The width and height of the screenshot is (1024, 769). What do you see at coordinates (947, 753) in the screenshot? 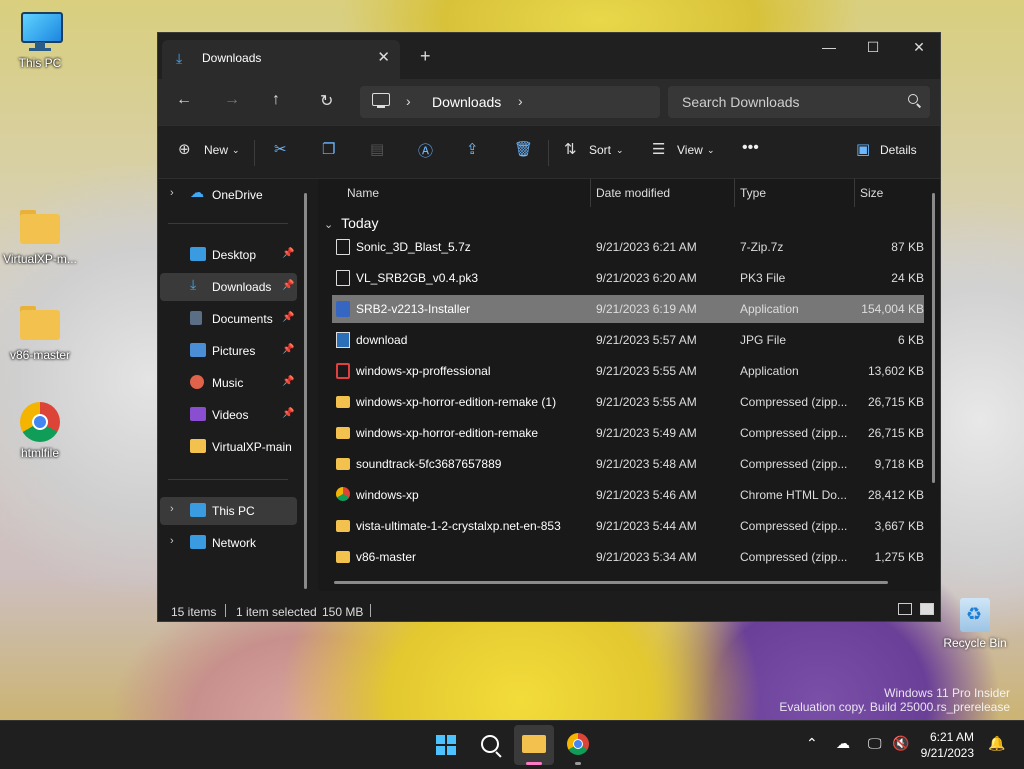
I see `clock-date: 9/21/2023` at bounding box center [947, 753].